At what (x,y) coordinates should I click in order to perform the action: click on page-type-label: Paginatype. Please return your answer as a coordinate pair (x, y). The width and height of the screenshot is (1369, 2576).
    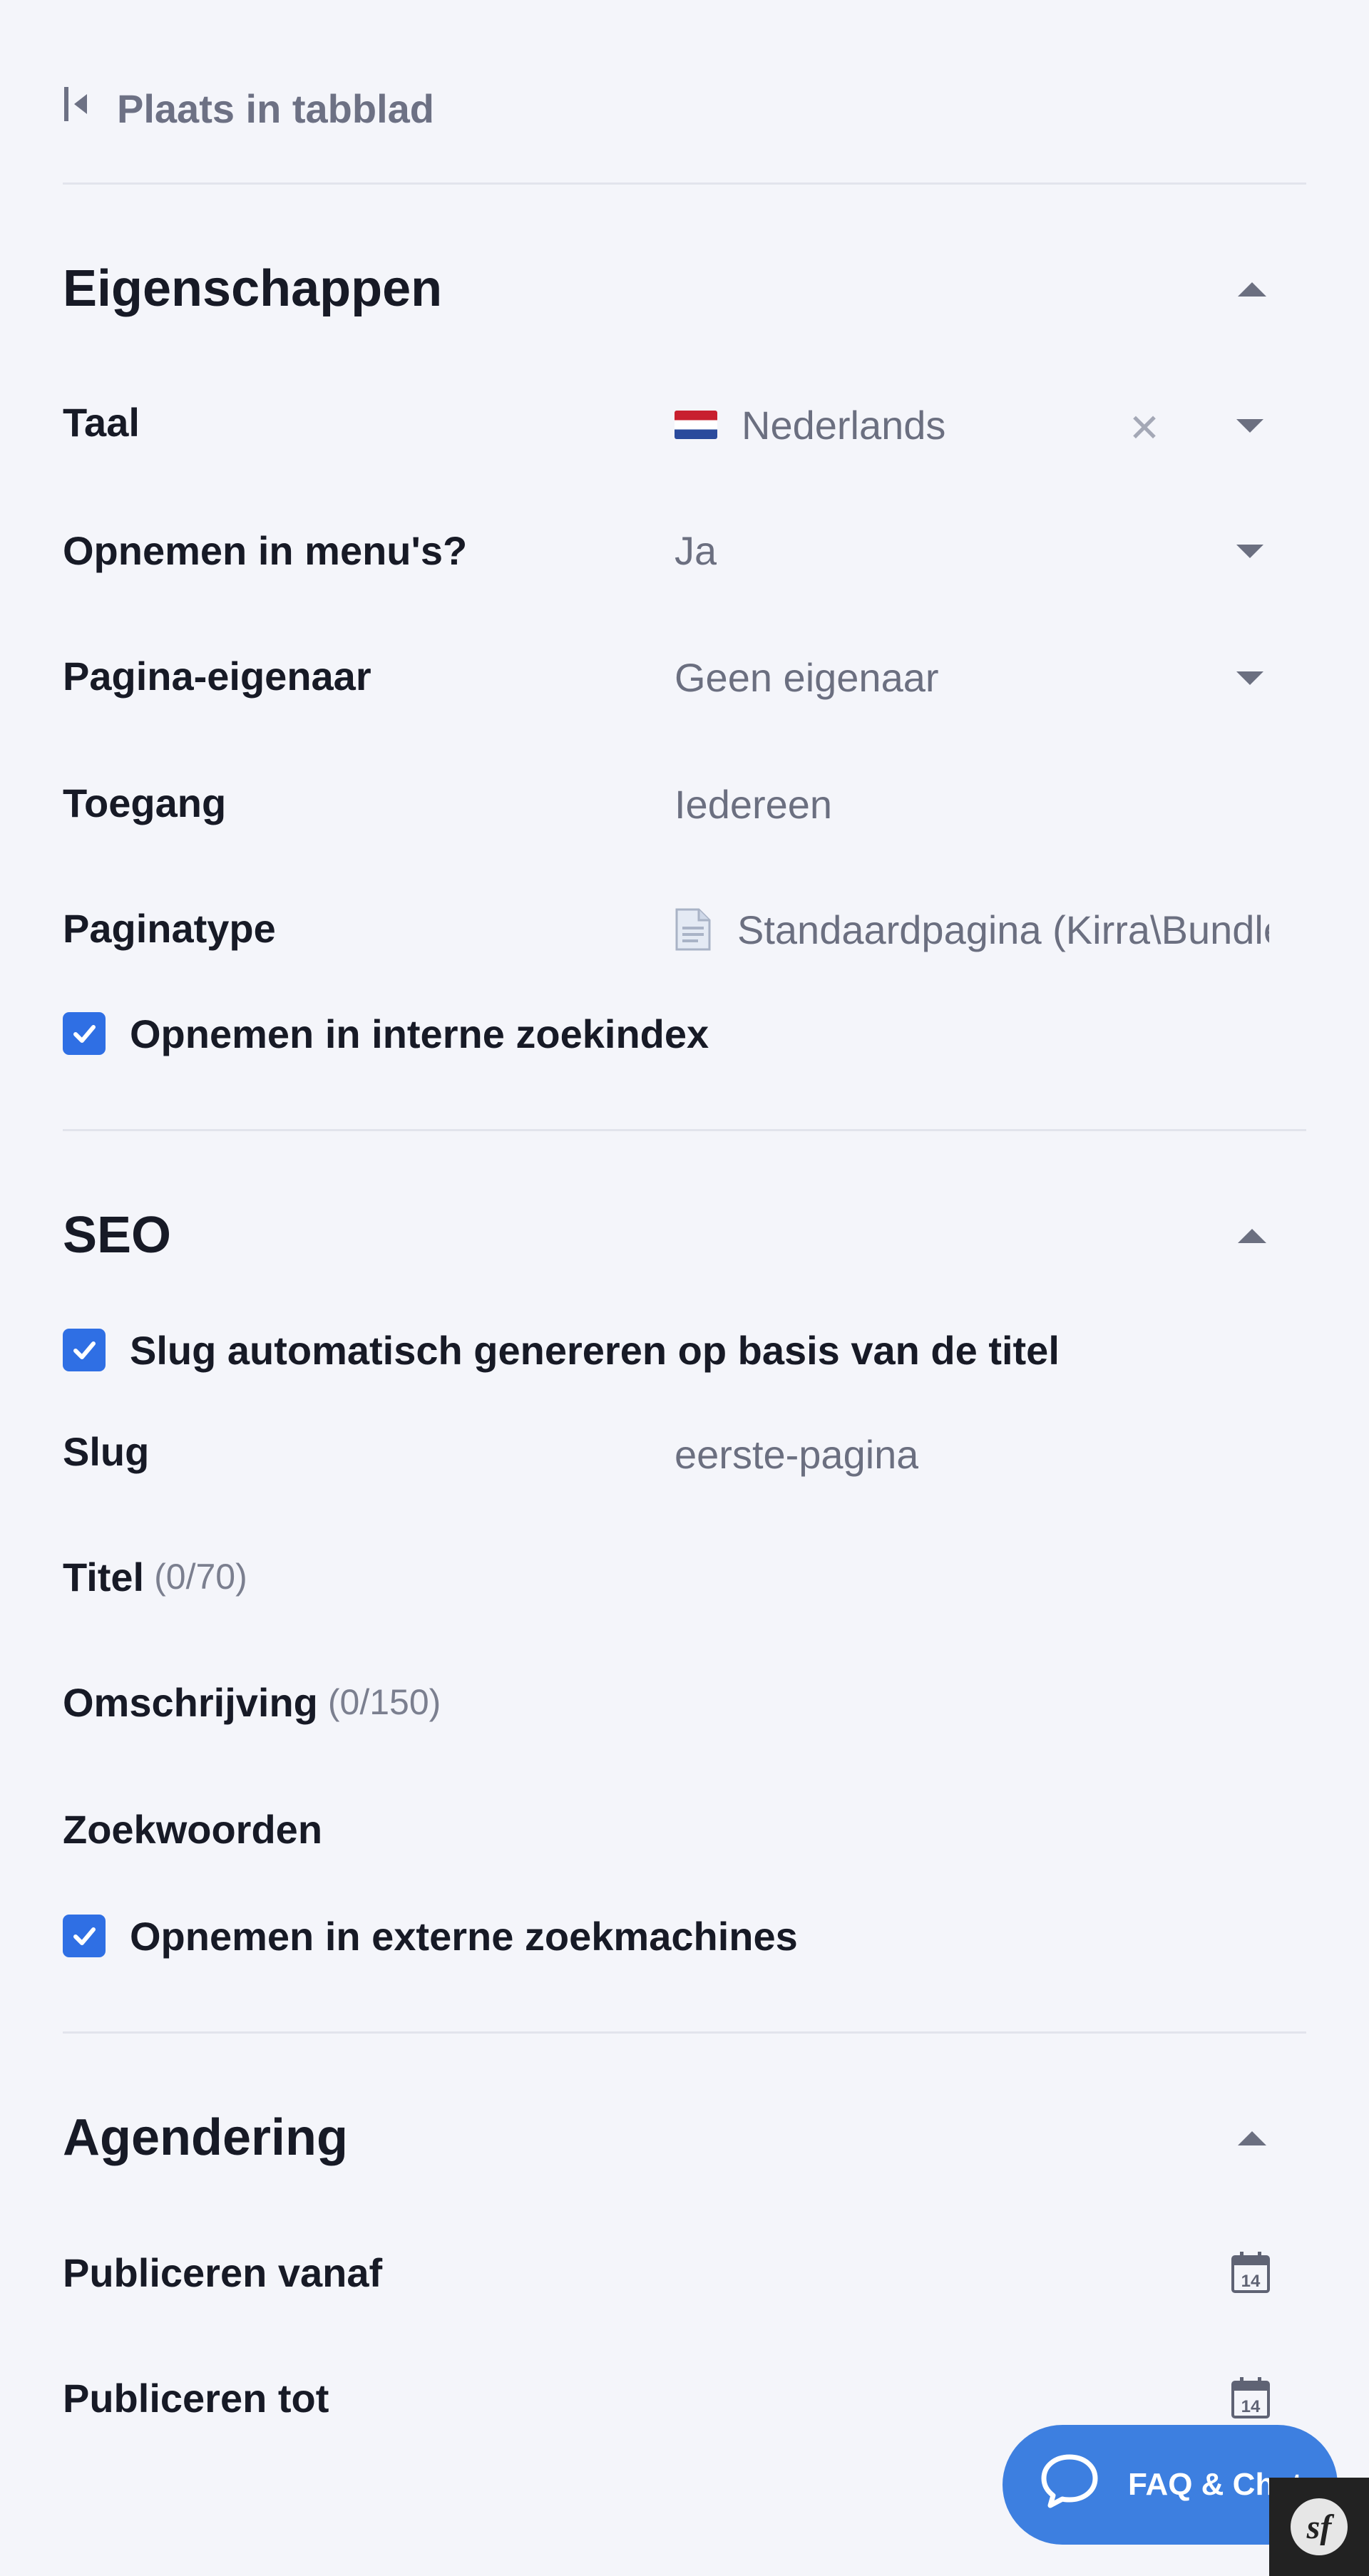
    Looking at the image, I should click on (169, 928).